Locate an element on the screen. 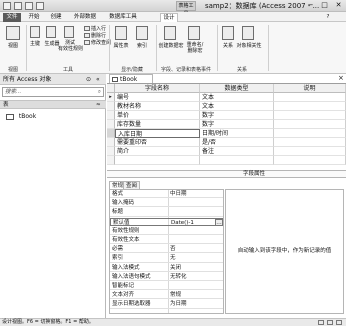 This screenshot has width=346, height=326. property-row: 格式 中日期 is located at coordinates (166, 194).